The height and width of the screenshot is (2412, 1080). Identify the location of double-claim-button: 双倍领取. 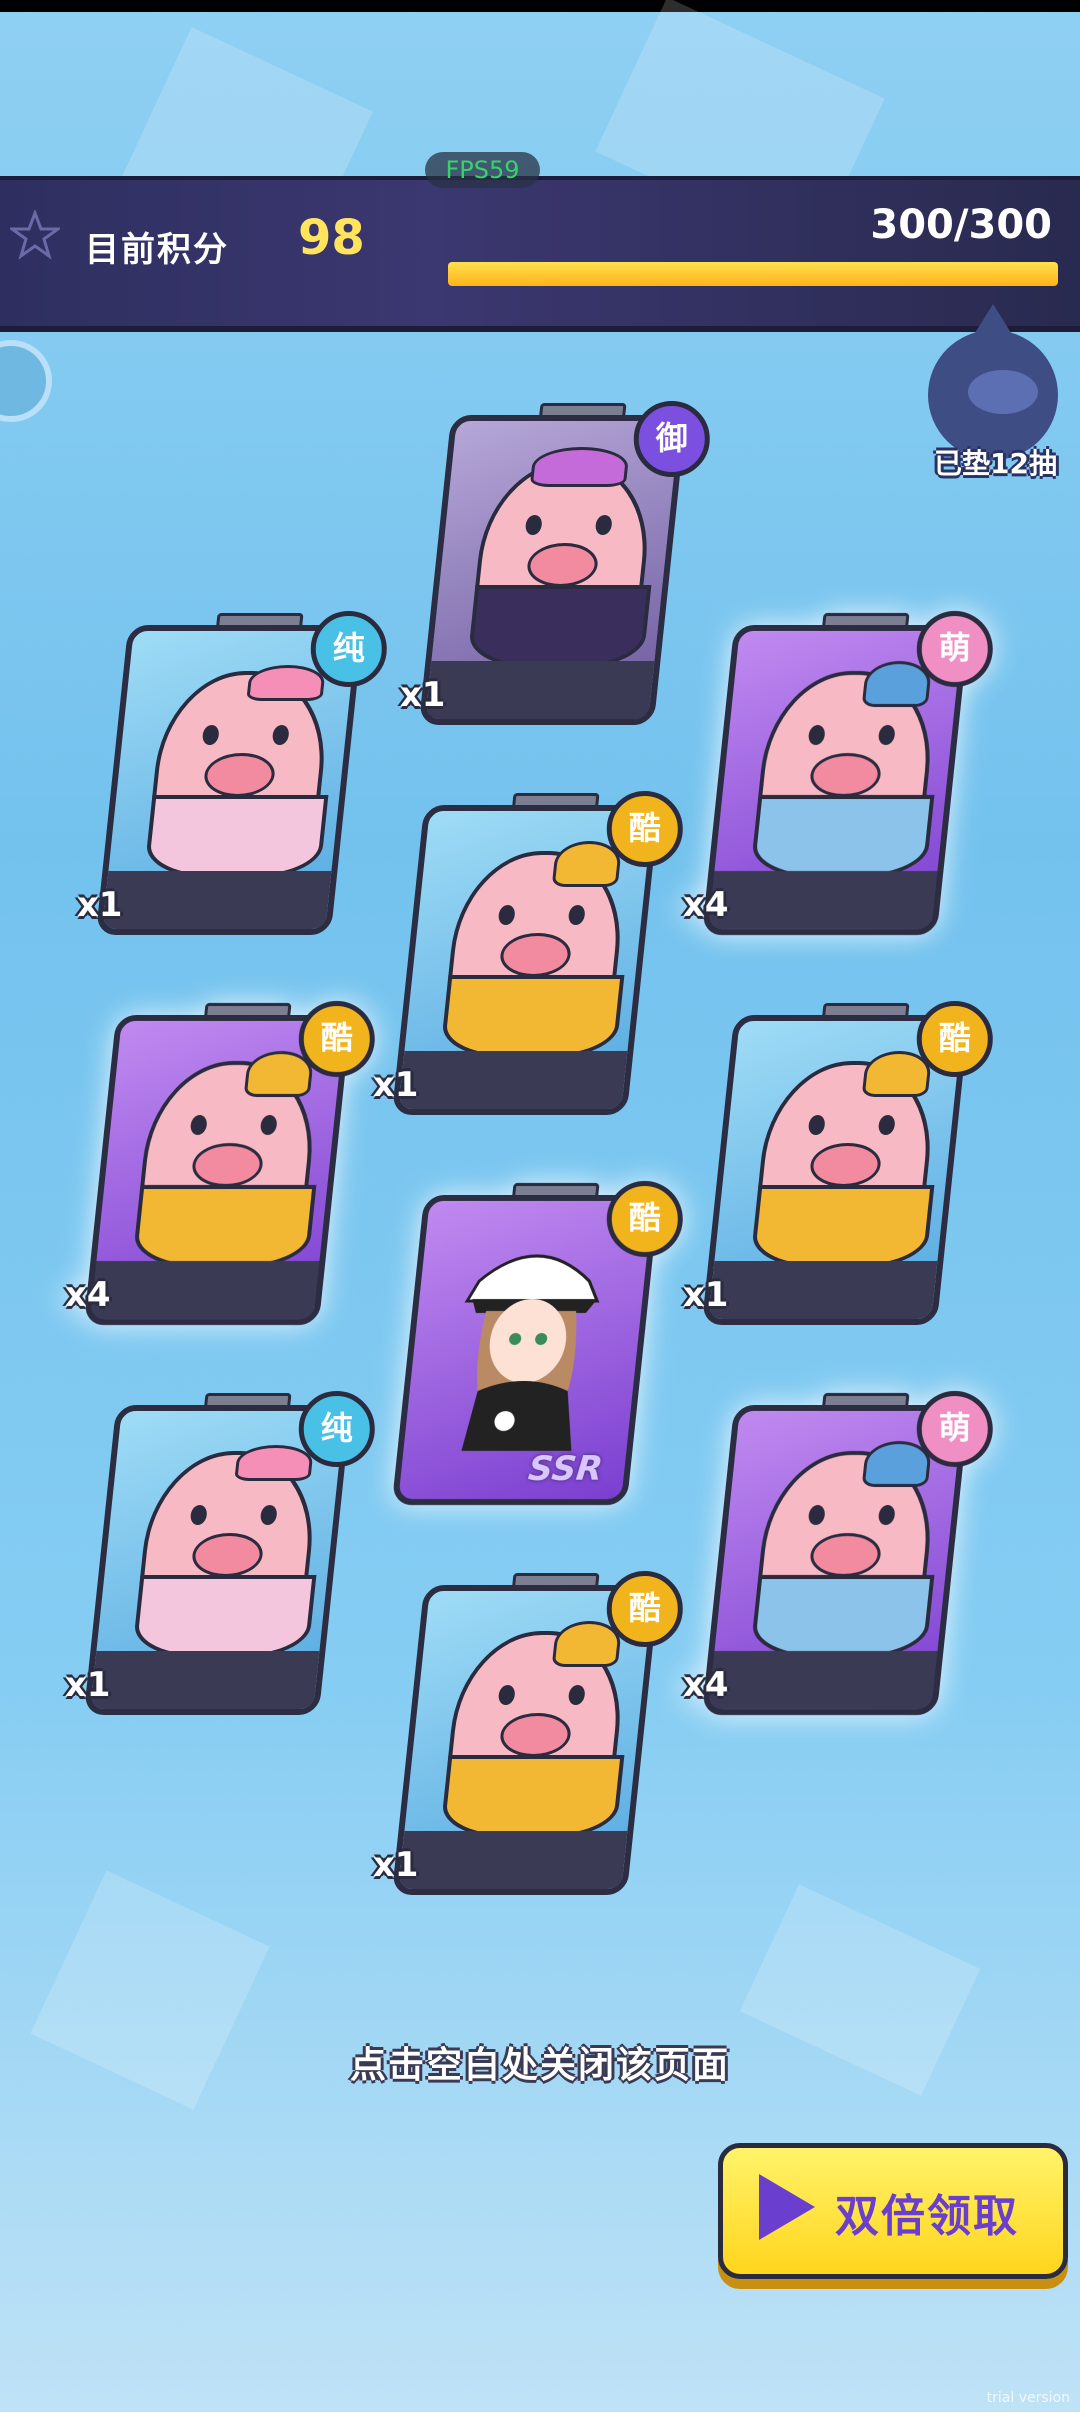
(893, 2211).